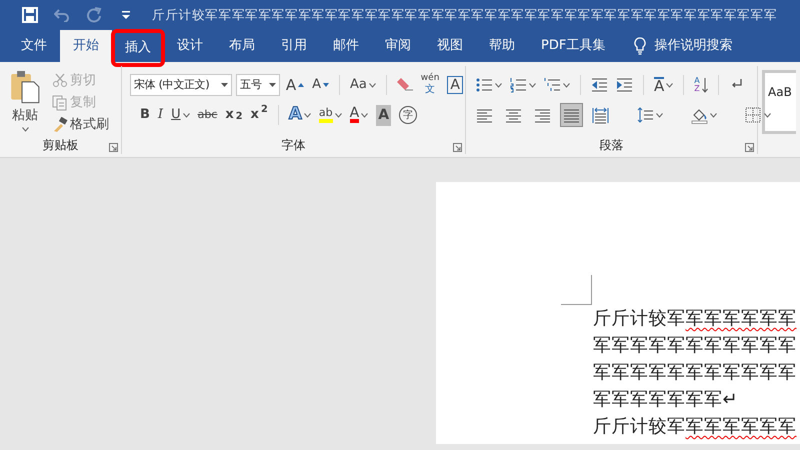 This screenshot has width=800, height=450. I want to click on ribbon-tab: 开始, so click(86, 46).